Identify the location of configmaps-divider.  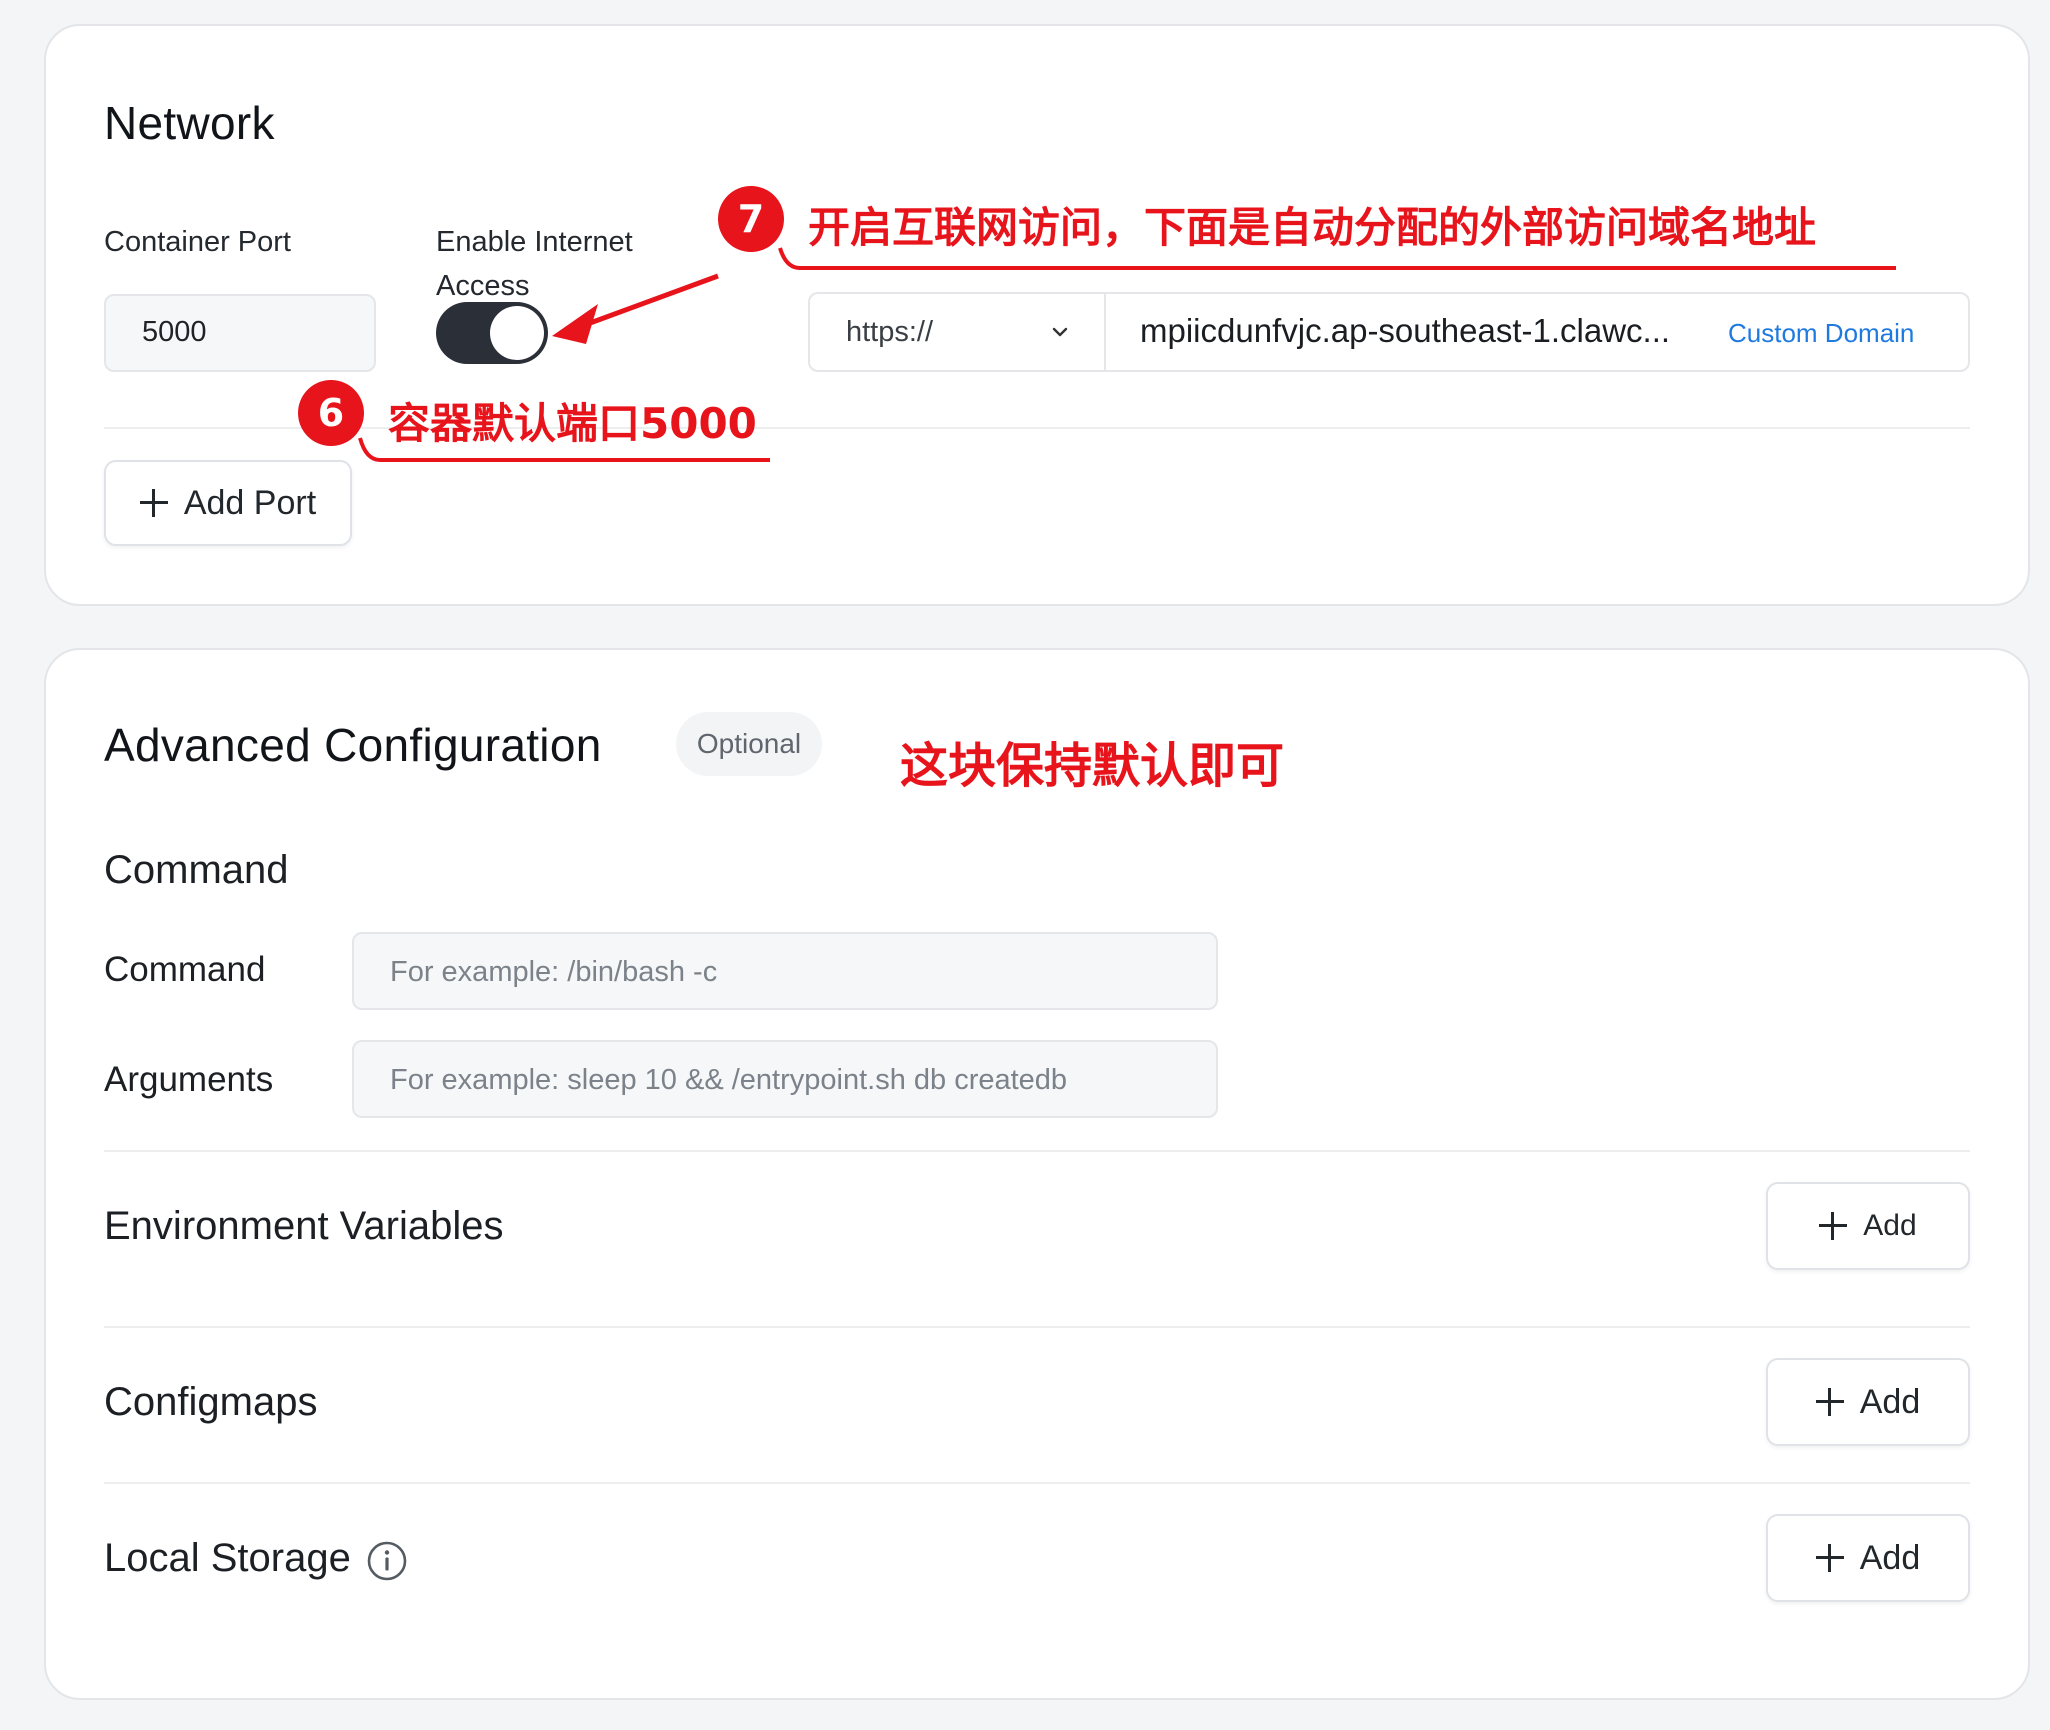
(1037, 1483).